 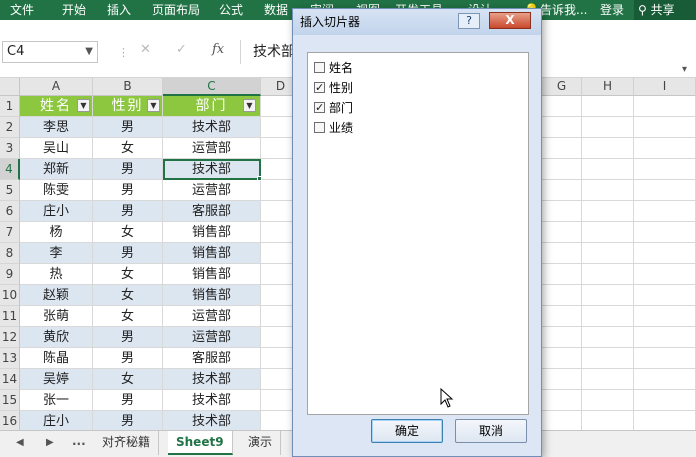 What do you see at coordinates (181, 49) in the screenshot?
I see `check-icon: ✓` at bounding box center [181, 49].